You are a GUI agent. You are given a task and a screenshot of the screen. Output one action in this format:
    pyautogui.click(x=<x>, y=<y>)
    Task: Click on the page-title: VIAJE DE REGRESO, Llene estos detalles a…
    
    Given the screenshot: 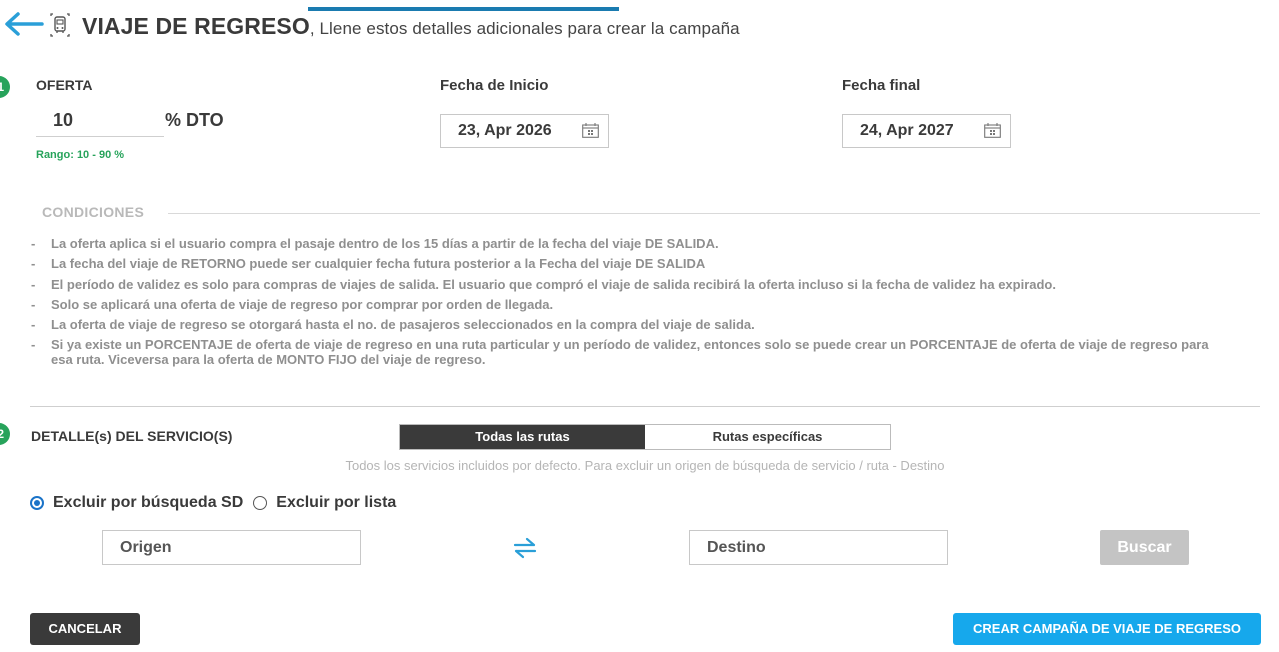 What is the action you would take?
    pyautogui.click(x=411, y=26)
    